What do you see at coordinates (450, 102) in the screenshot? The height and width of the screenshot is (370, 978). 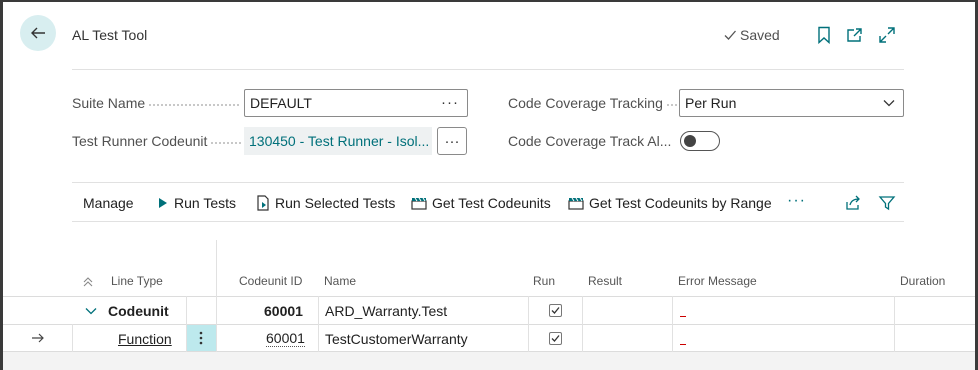 I see `suite-name-lookup-icon: ···` at bounding box center [450, 102].